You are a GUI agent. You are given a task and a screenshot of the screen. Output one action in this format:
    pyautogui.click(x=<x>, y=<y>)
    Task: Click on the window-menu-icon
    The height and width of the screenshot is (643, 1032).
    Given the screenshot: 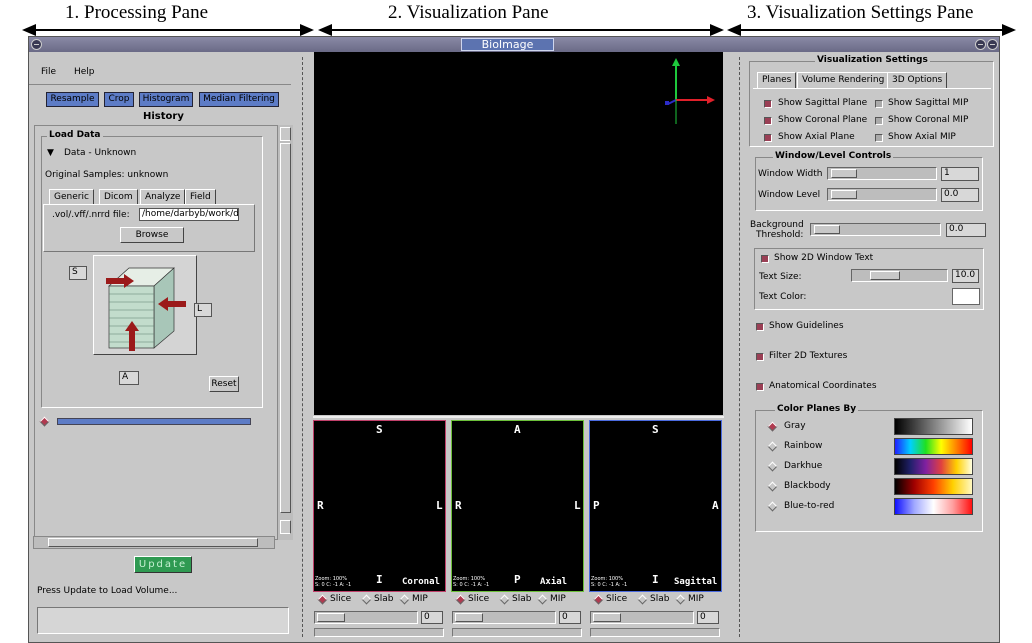 What is the action you would take?
    pyautogui.click(x=36, y=44)
    